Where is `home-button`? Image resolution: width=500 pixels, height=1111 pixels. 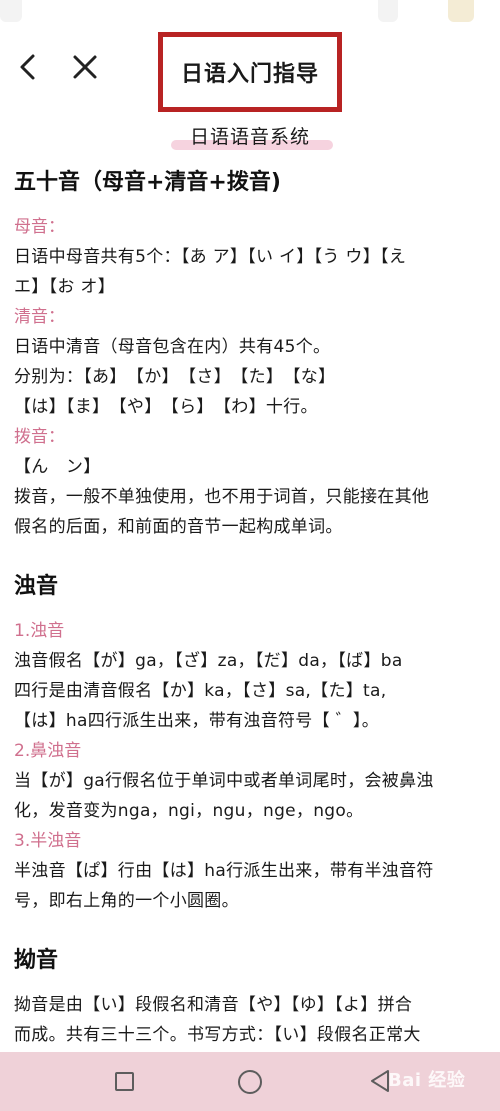 home-button is located at coordinates (250, 1082).